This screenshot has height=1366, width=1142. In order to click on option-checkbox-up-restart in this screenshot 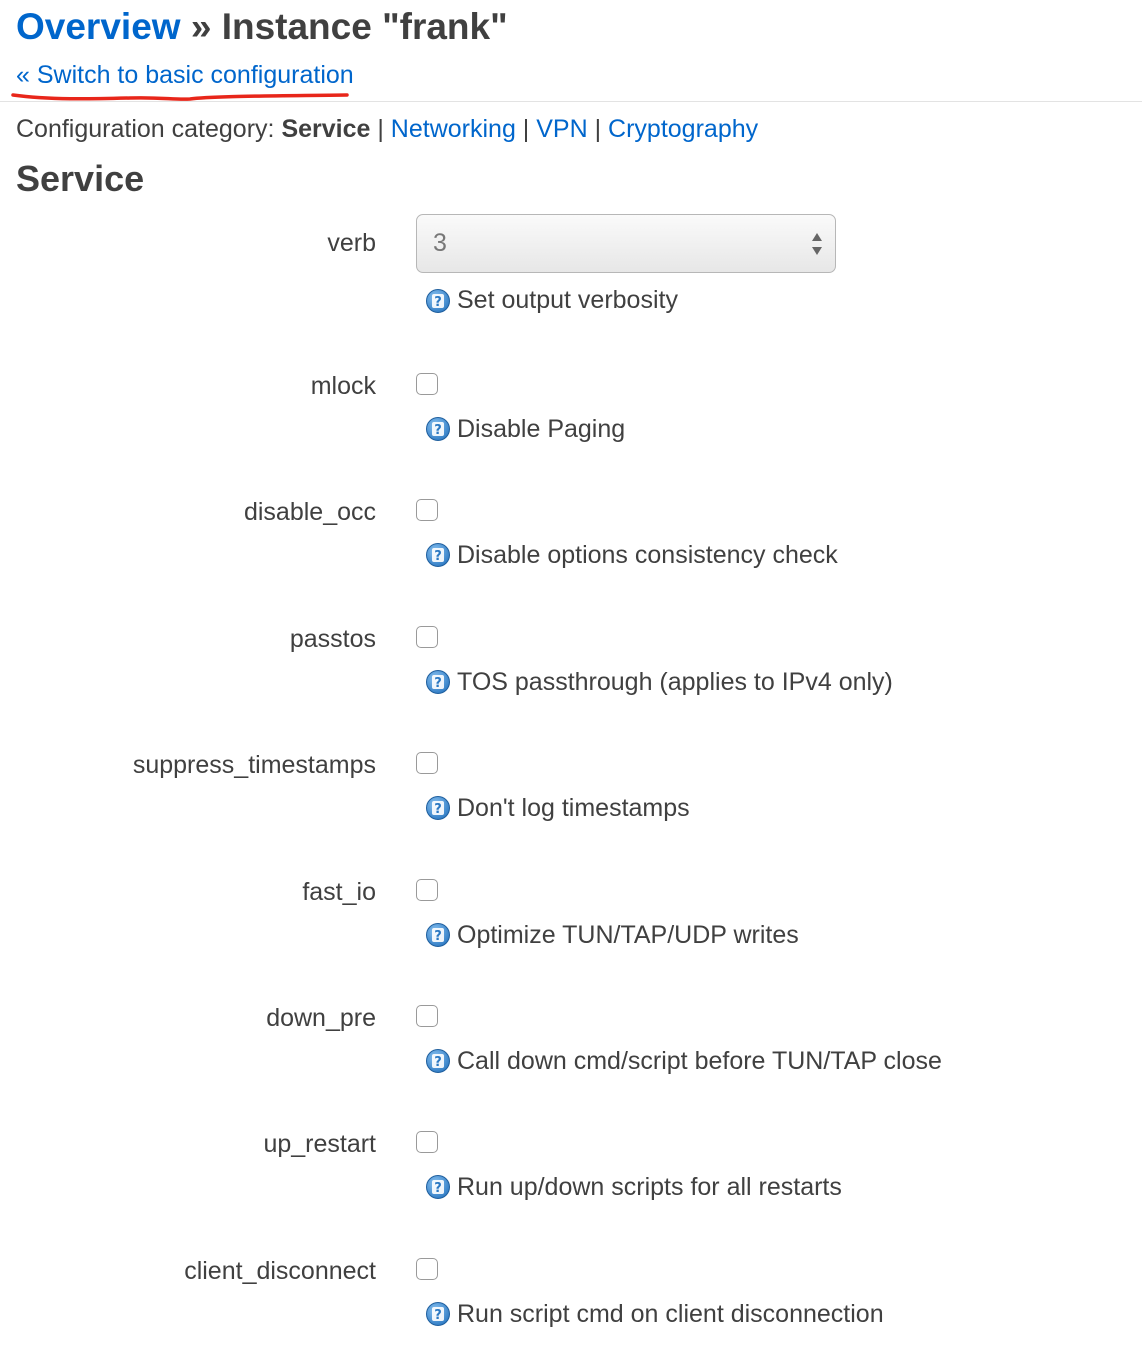, I will do `click(427, 1142)`.